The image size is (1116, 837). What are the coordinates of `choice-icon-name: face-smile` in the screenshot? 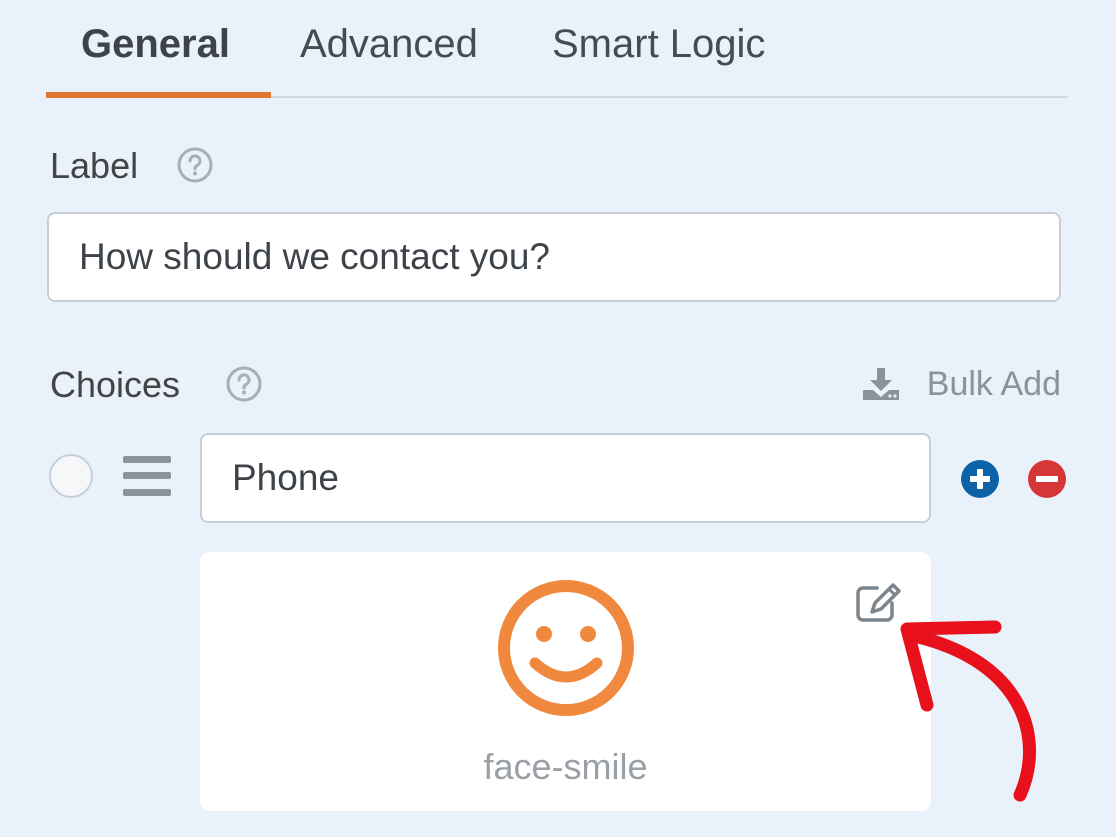 It's located at (565, 766).